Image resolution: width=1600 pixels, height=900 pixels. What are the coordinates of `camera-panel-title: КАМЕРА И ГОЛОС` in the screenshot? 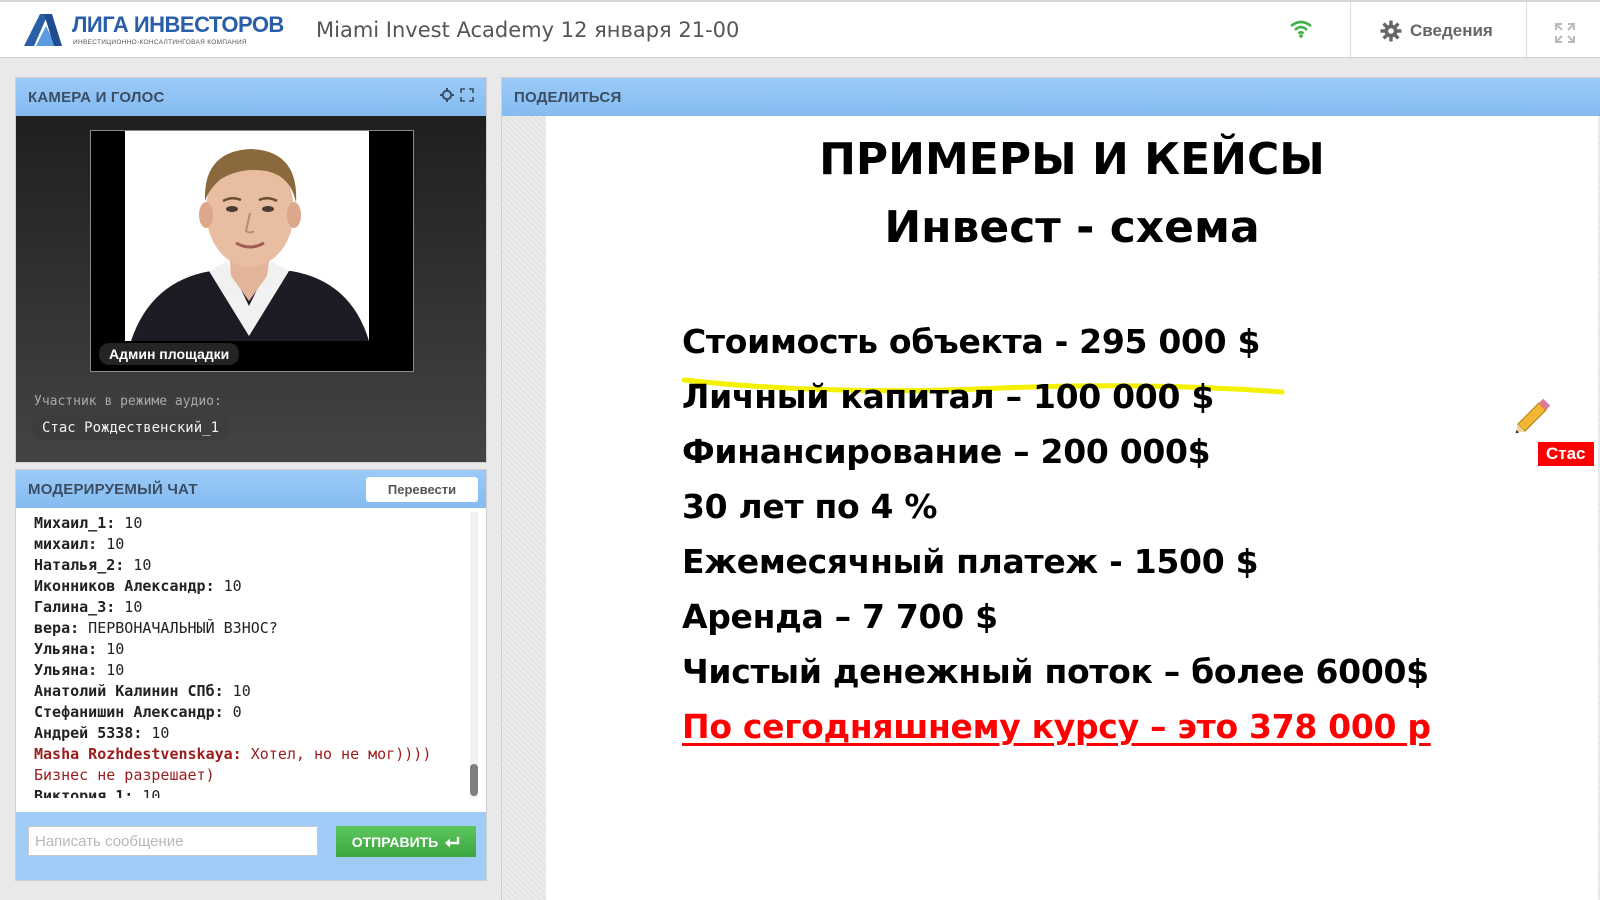 It's located at (96, 97).